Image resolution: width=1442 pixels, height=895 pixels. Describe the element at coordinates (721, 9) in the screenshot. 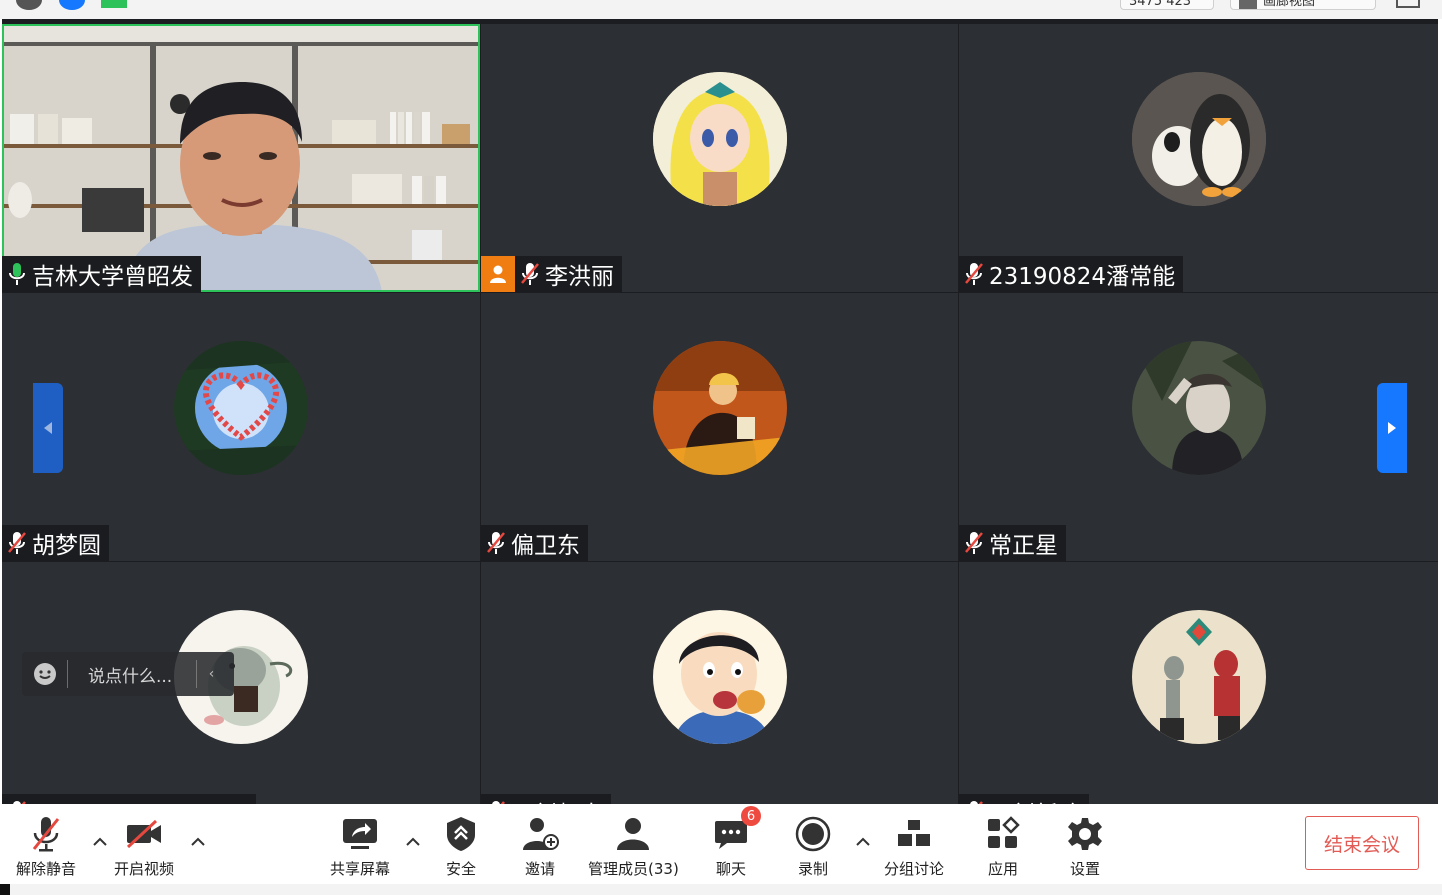

I see `title-bar: 3475 423 画廊视图` at that location.